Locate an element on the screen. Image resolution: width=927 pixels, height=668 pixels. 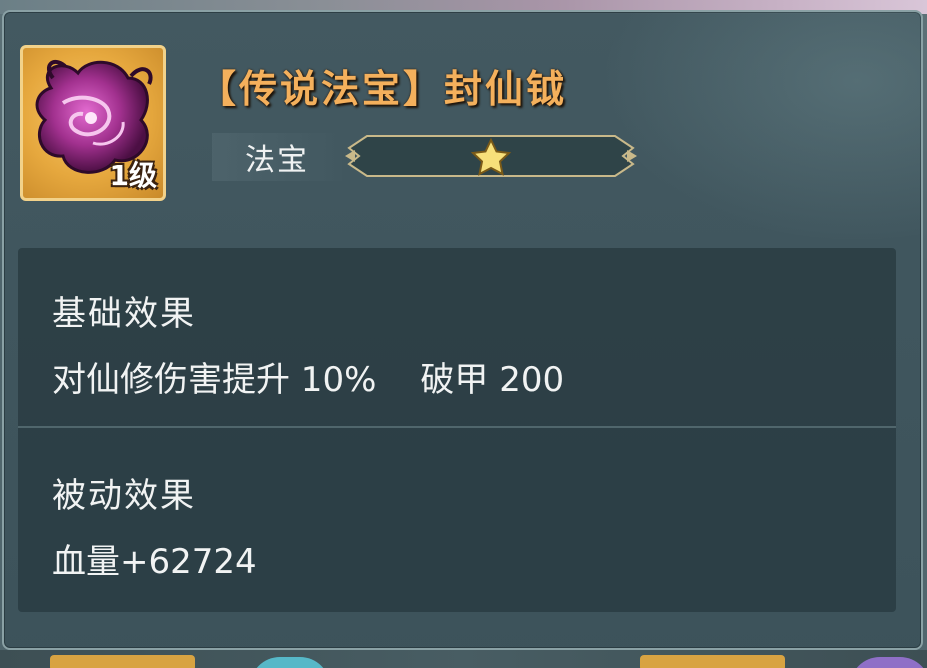
stat-immortal-damage: 对仙修伤害提升 10% is located at coordinates (214, 380).